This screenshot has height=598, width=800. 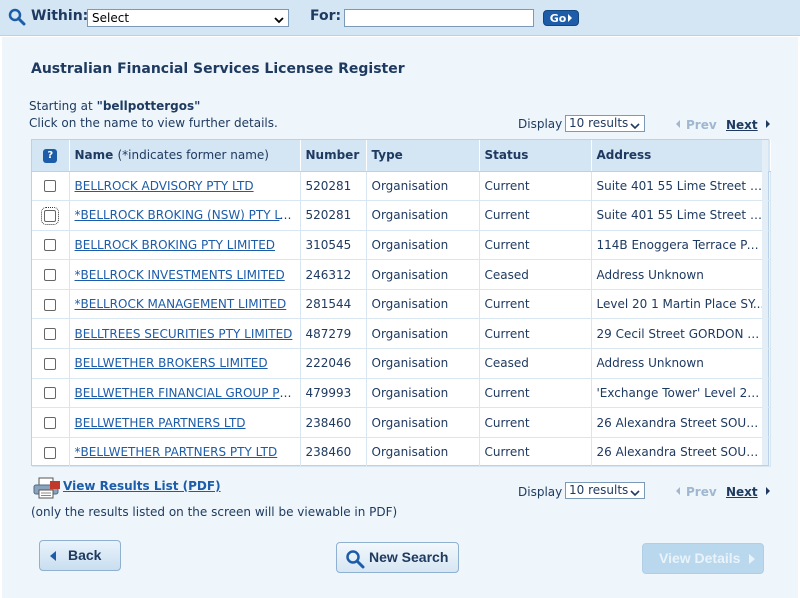 I want to click on licensee-name-link: *BELLROCK INVESTMENTS LIMITED, so click(x=180, y=275).